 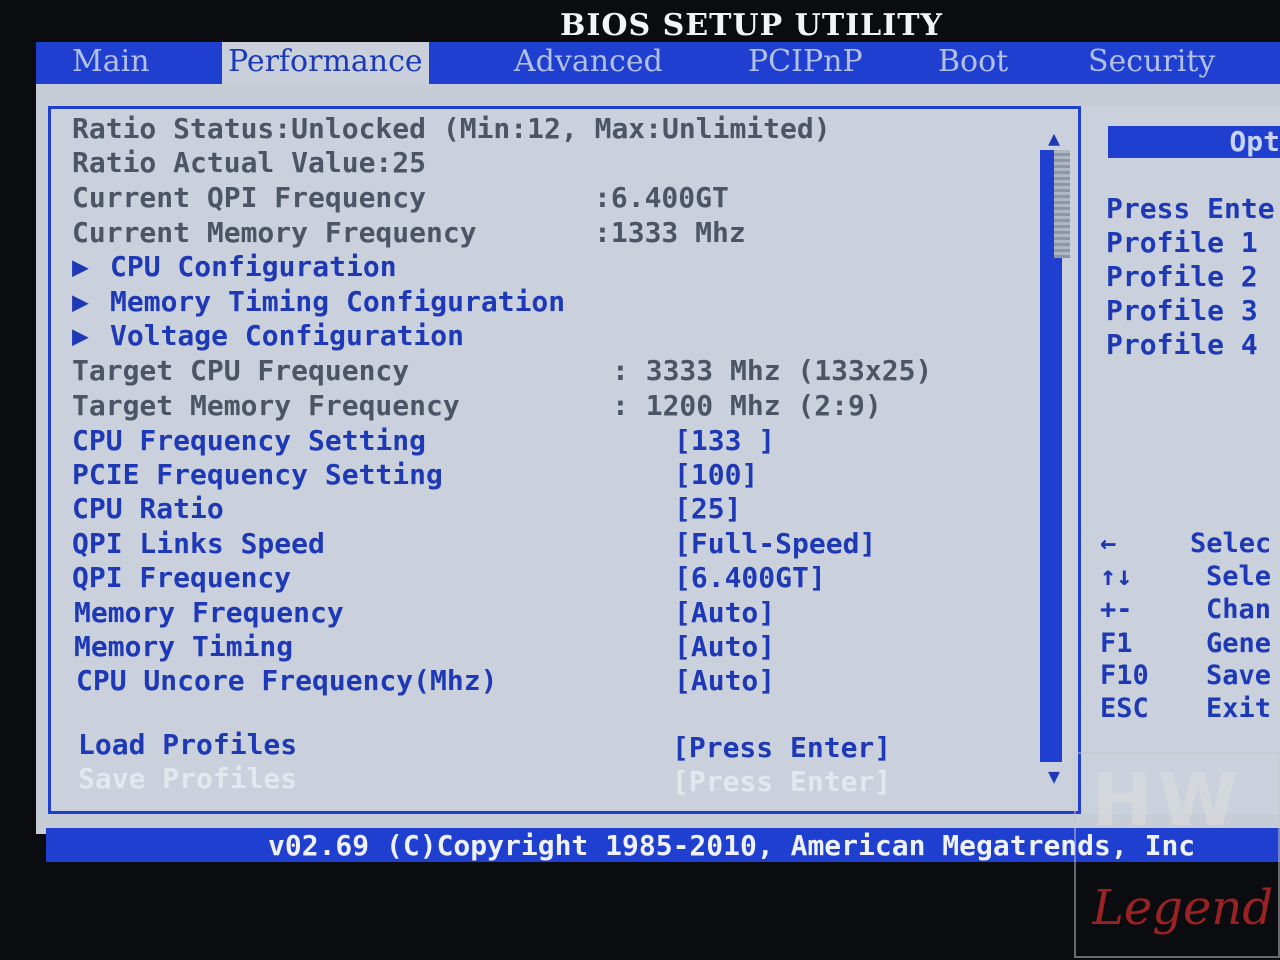 What do you see at coordinates (1108, 543) in the screenshot?
I see `help-key-left-arrow-icon: ←` at bounding box center [1108, 543].